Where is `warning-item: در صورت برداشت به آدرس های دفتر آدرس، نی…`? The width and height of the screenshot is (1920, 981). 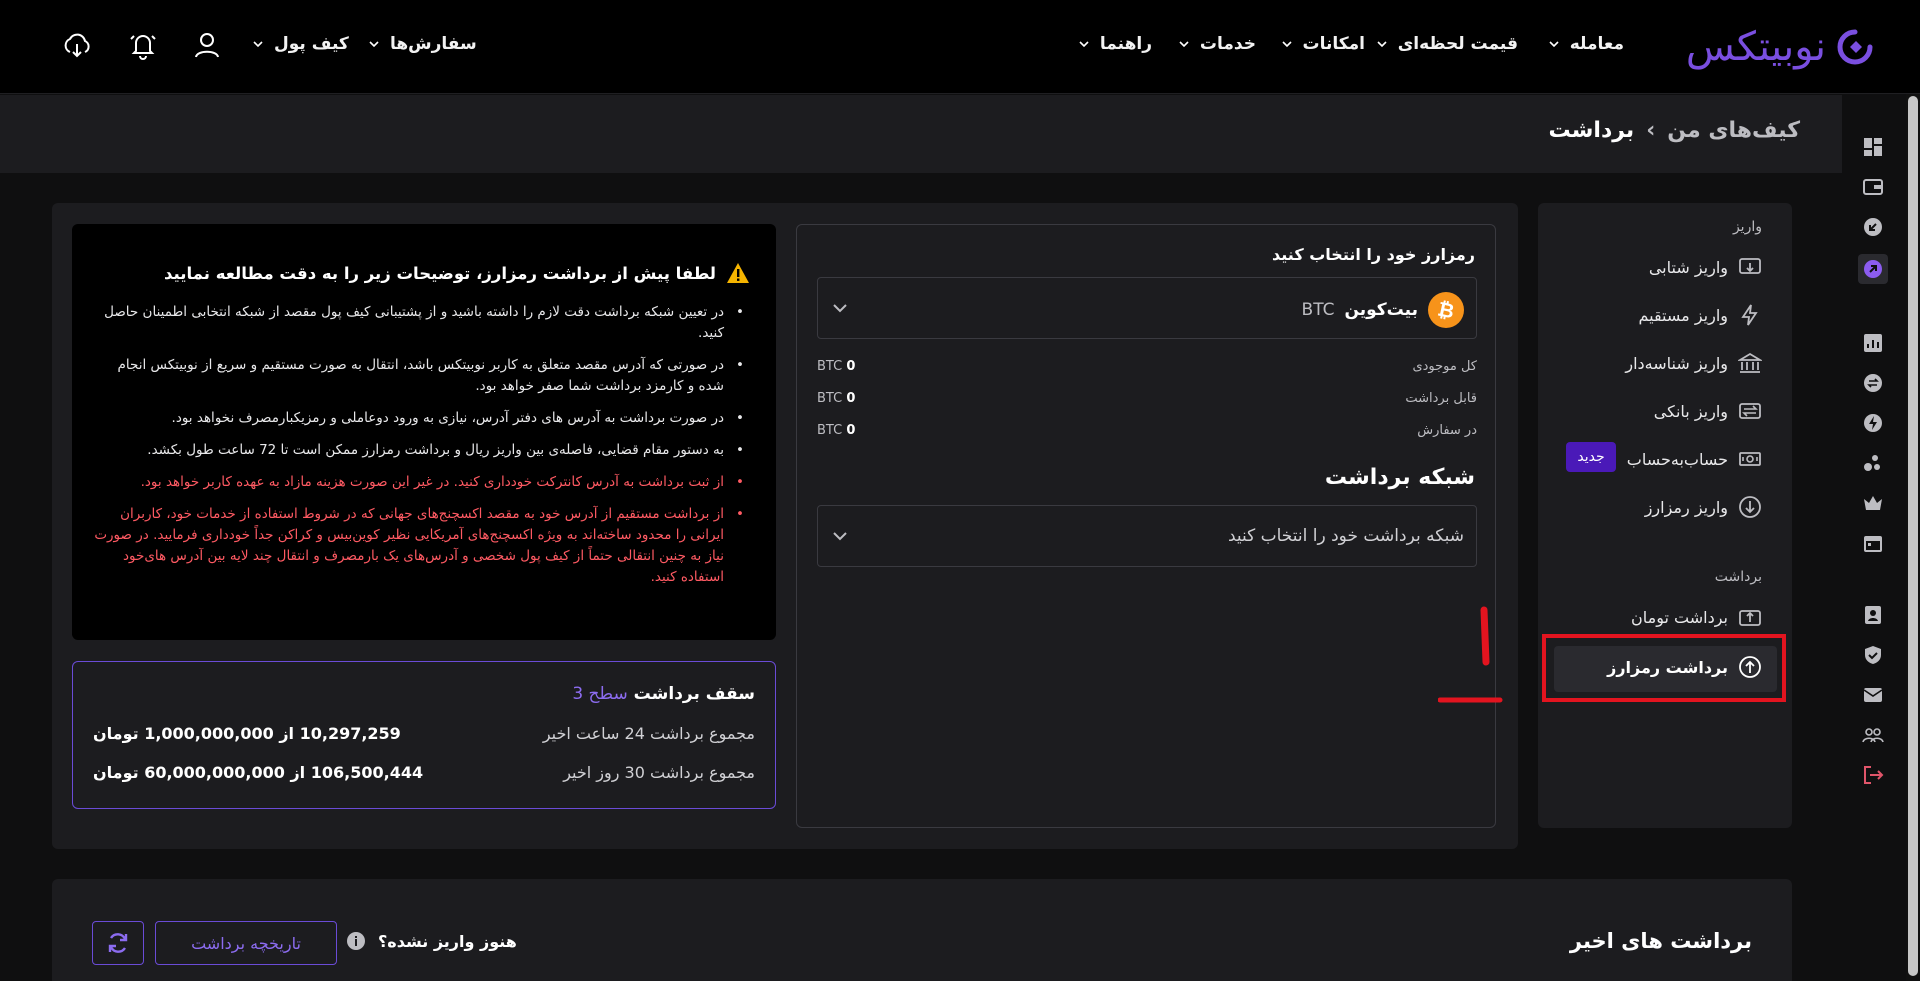
warning-item: در صورت برداشت به آدرس های دفتر آدرس، نی… is located at coordinates (422, 418).